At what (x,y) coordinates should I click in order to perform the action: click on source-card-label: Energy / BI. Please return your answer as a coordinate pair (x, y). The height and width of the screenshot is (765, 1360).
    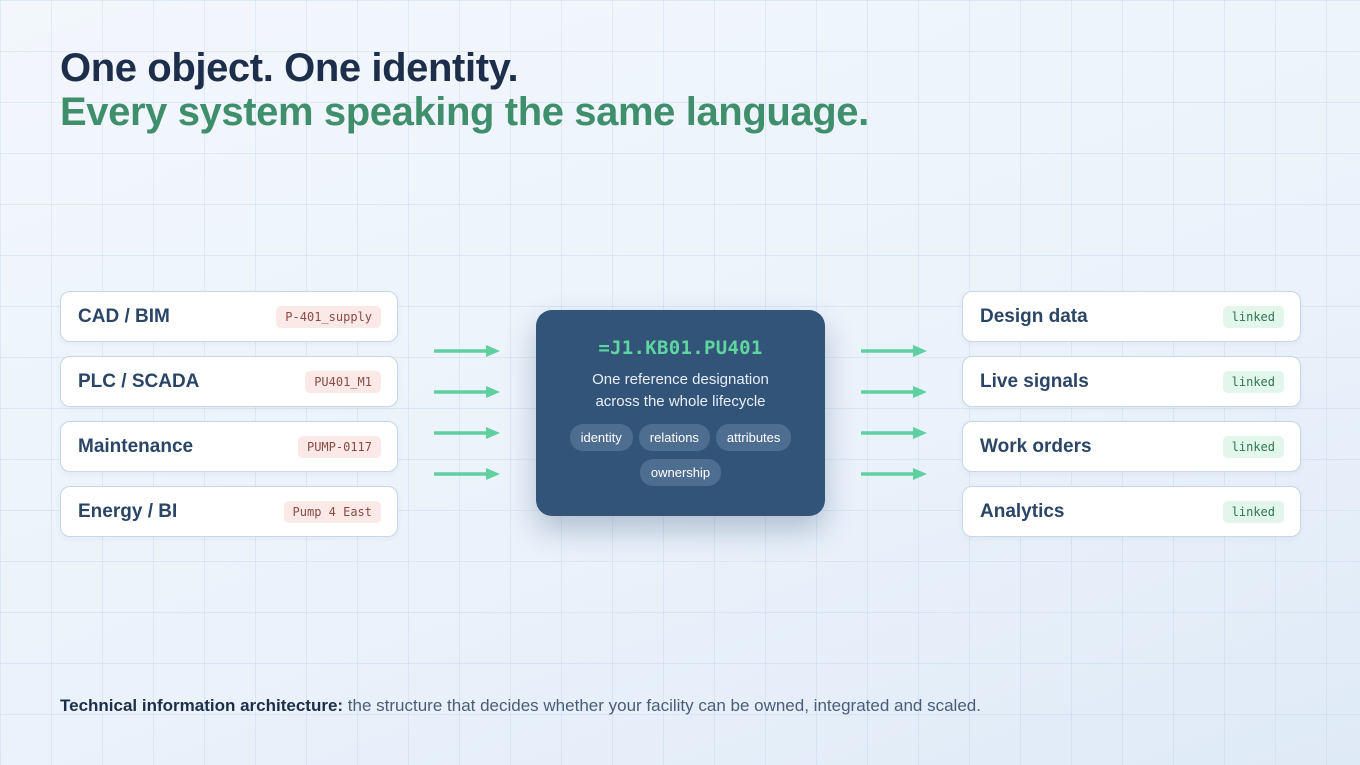
    Looking at the image, I should click on (128, 511).